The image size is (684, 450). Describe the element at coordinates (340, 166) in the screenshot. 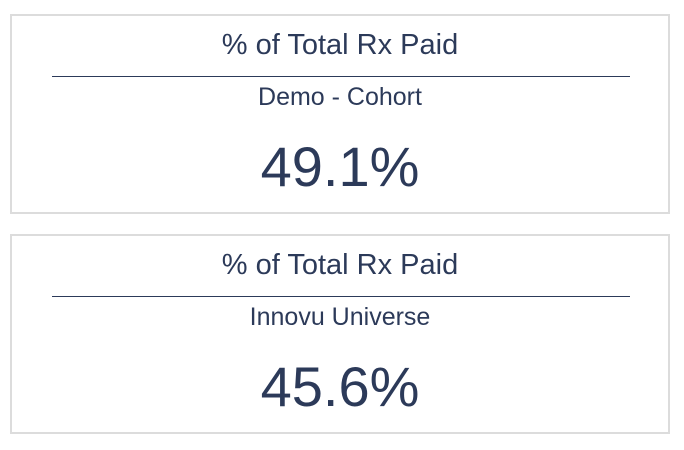

I see `metric-value: 49.1%` at that location.